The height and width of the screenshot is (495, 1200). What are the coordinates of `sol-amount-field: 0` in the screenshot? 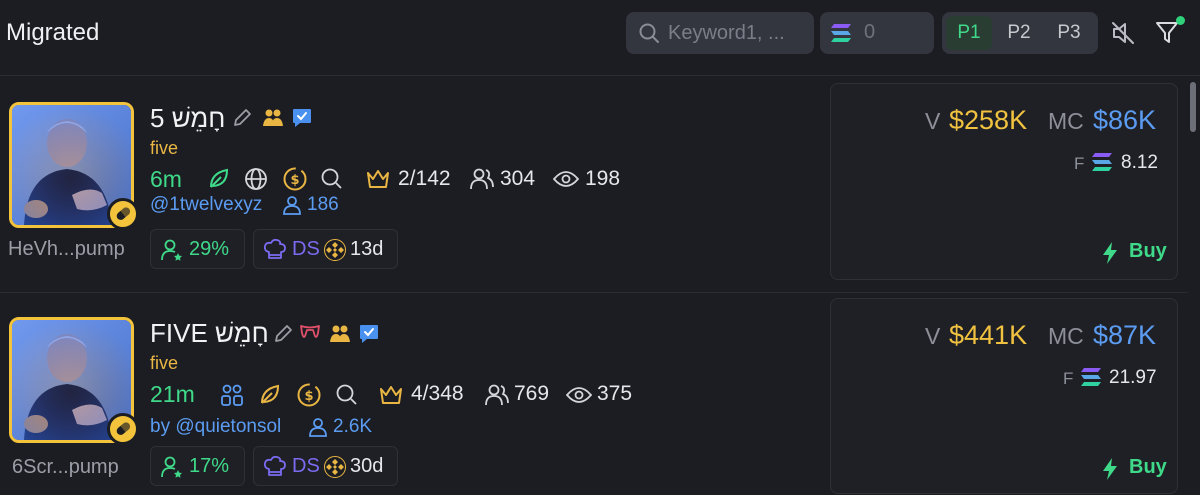 It's located at (877, 33).